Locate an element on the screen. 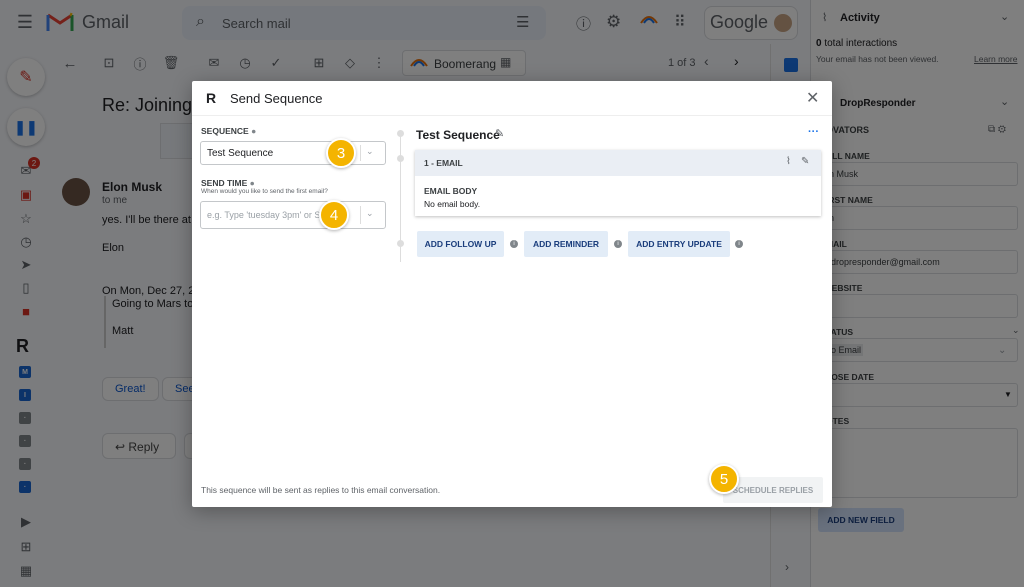  sequence-select-value: Test Sequence is located at coordinates (240, 153).